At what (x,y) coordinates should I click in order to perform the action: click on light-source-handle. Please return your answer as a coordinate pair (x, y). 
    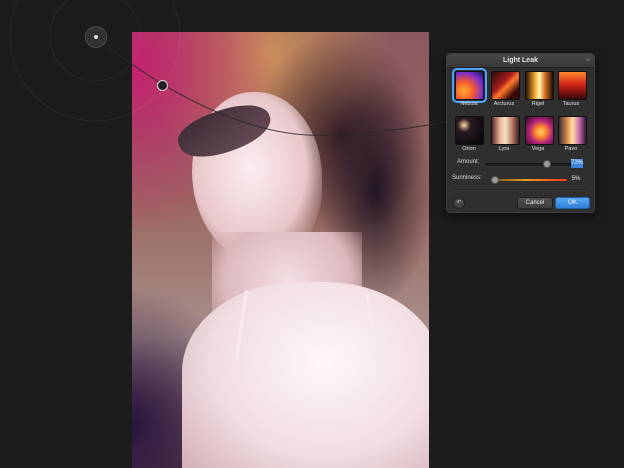
    Looking at the image, I should click on (96, 37).